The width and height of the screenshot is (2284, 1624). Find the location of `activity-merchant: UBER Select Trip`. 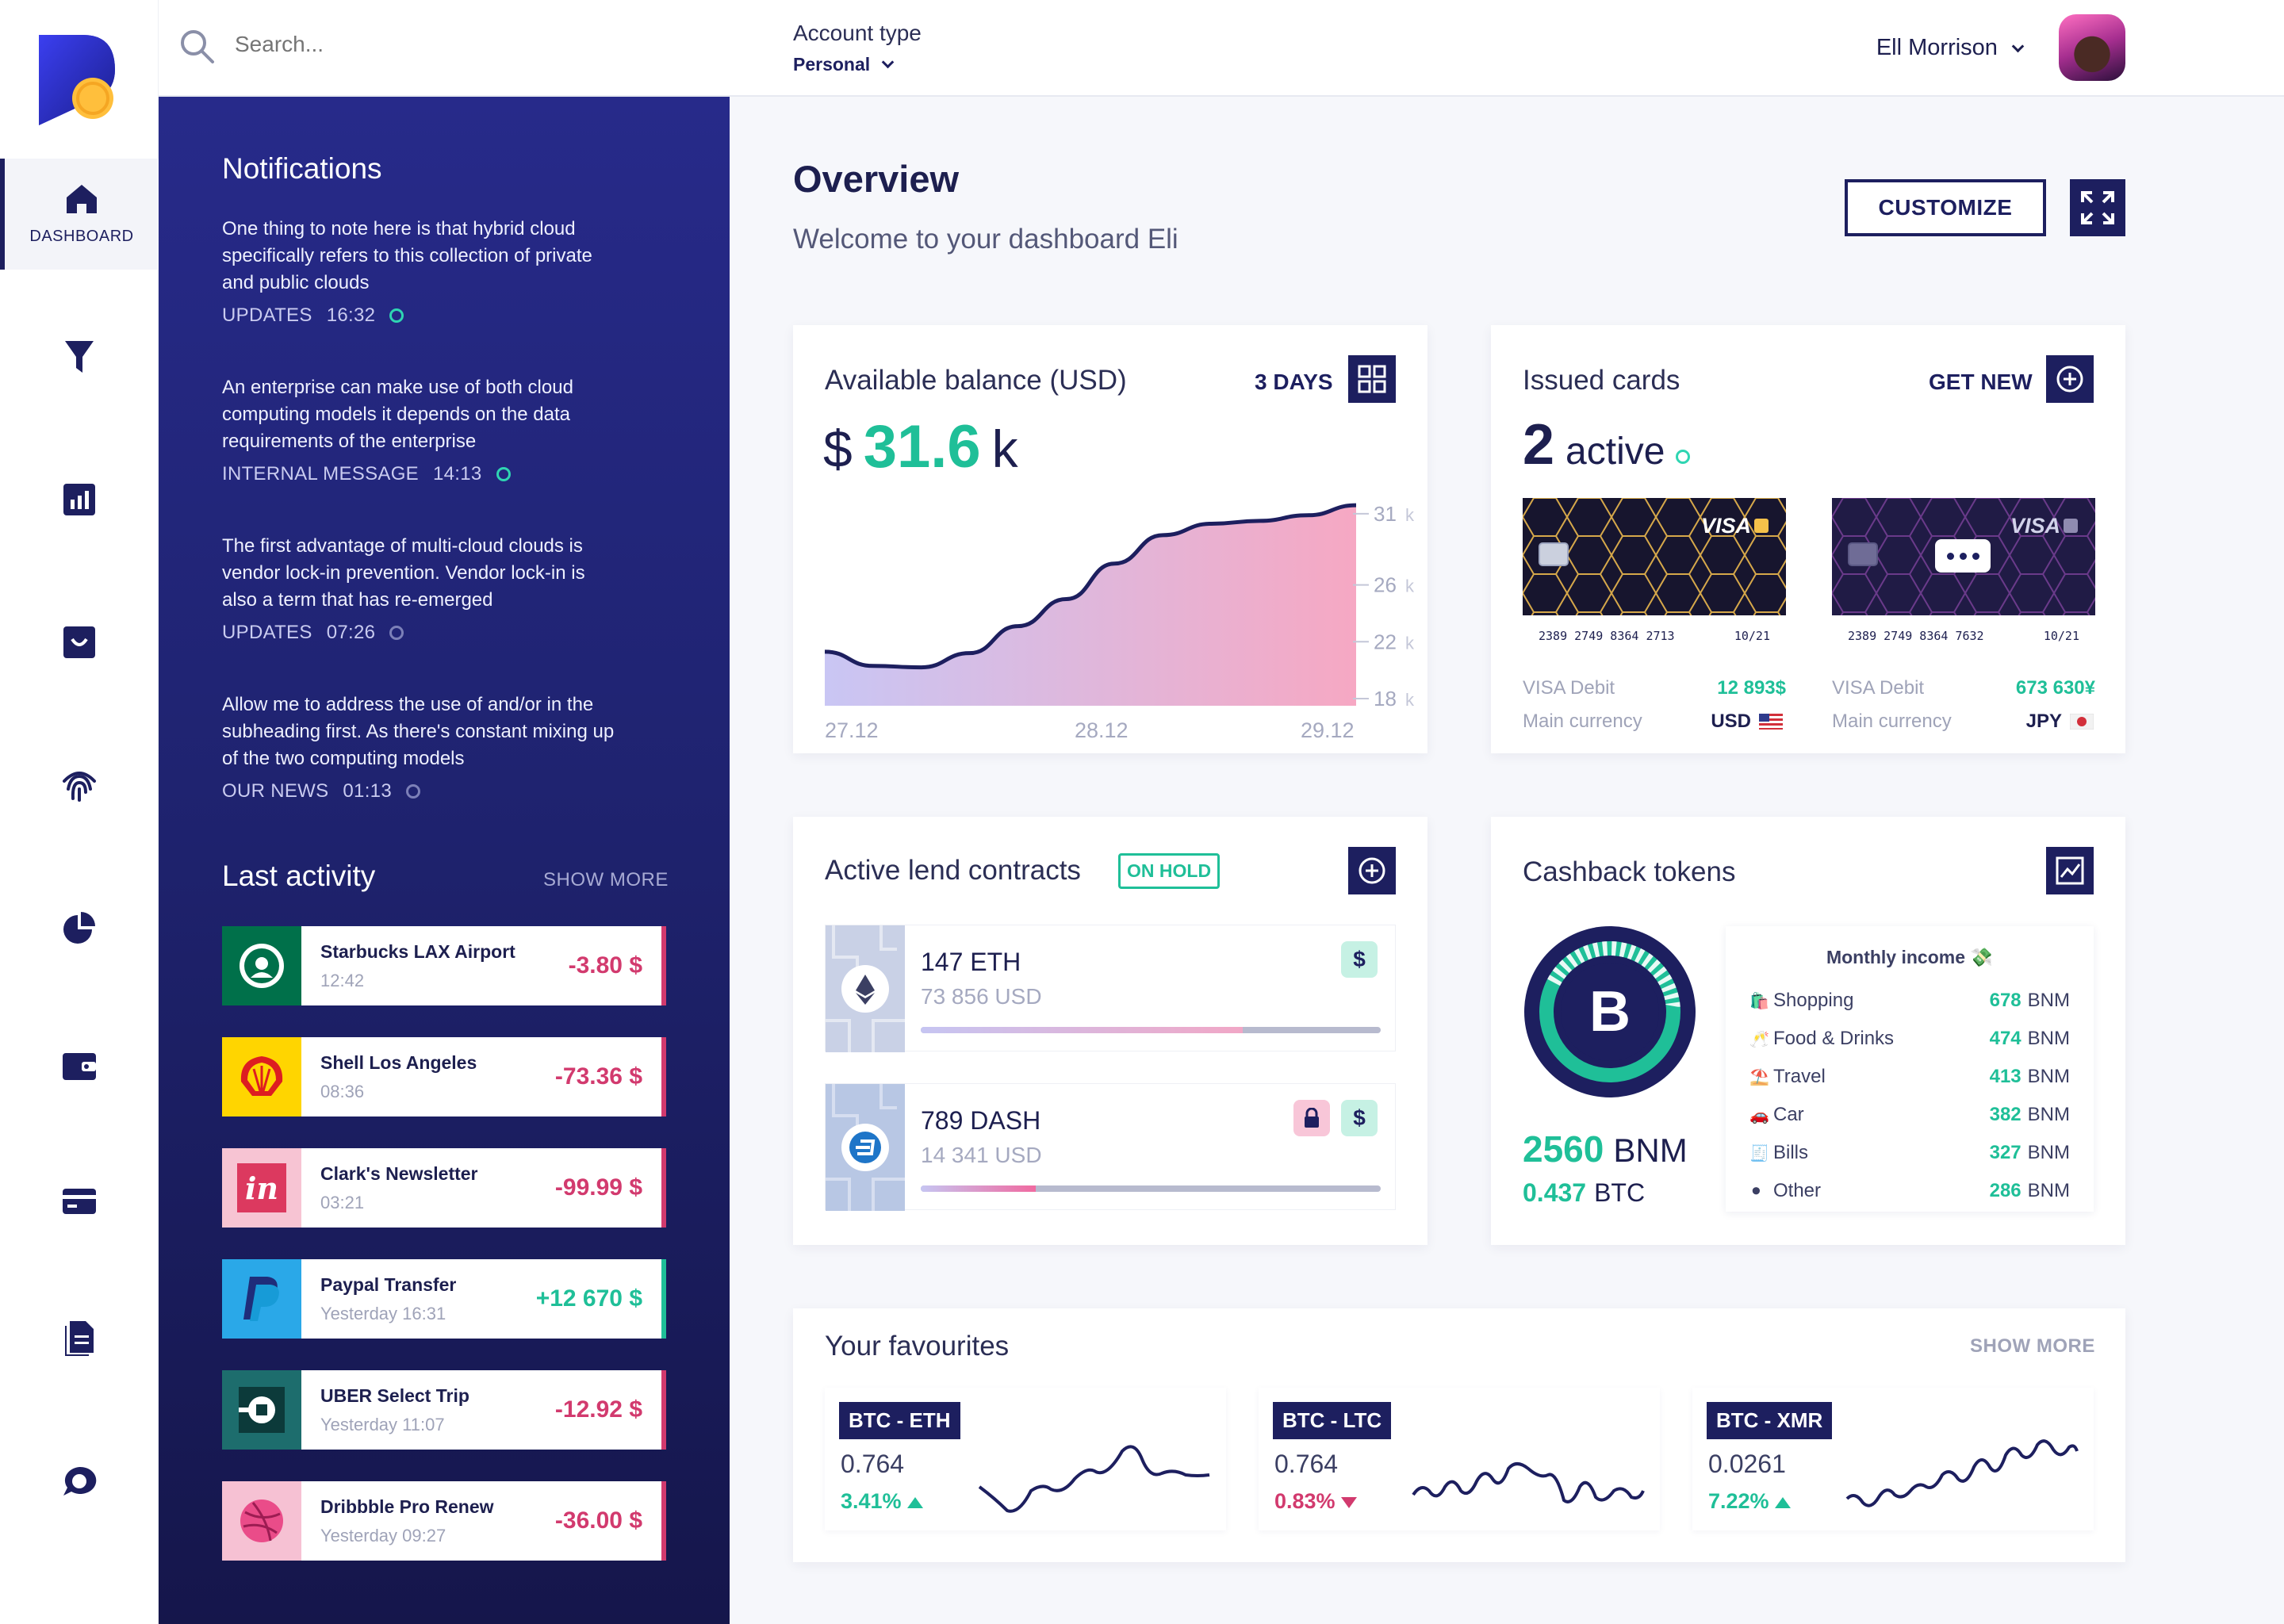

activity-merchant: UBER Select Trip is located at coordinates (394, 1395).